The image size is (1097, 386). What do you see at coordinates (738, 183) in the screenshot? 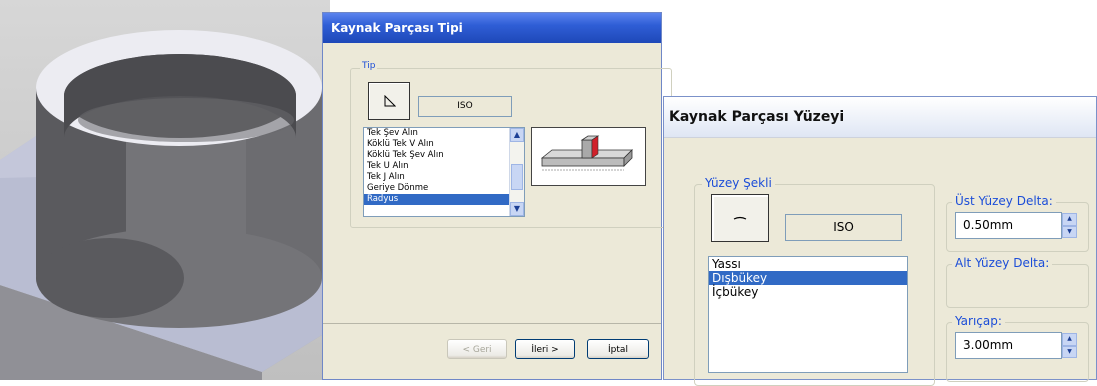
I see `surface-shape-label: Yüzey Şekli` at bounding box center [738, 183].